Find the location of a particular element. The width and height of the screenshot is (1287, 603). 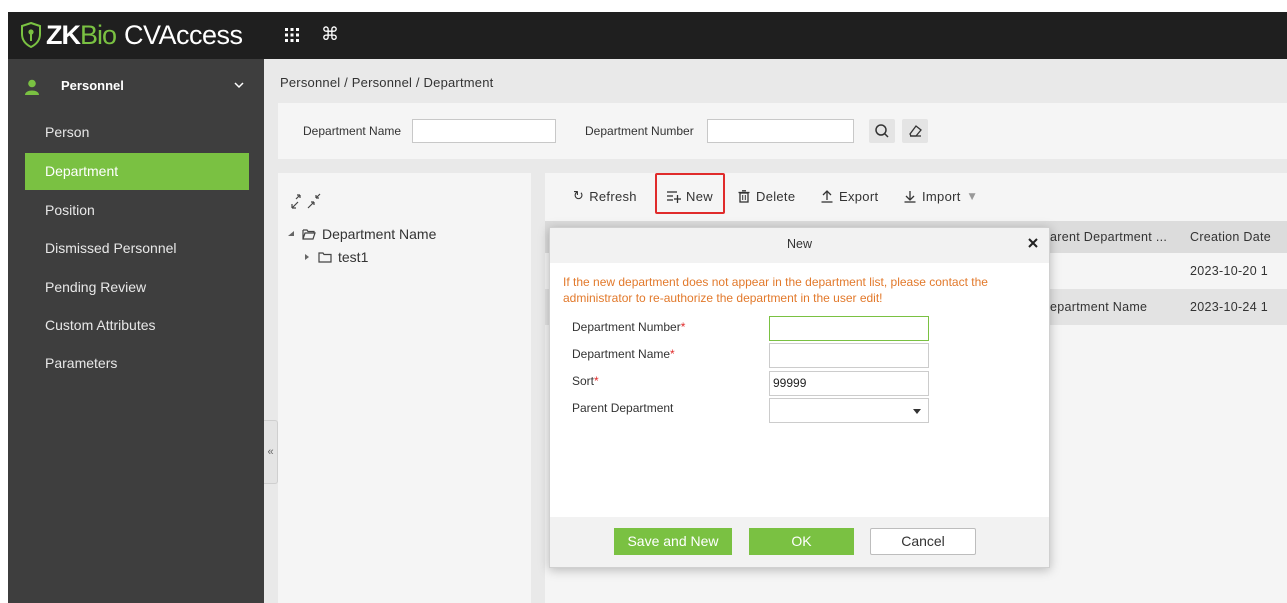

sidebar-item-parameters: Parameters is located at coordinates (137, 363).